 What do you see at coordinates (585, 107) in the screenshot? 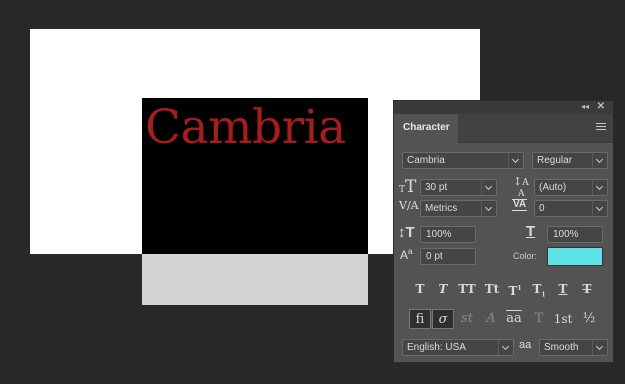
I see `double-chevron-left-icon: ◂◂` at bounding box center [585, 107].